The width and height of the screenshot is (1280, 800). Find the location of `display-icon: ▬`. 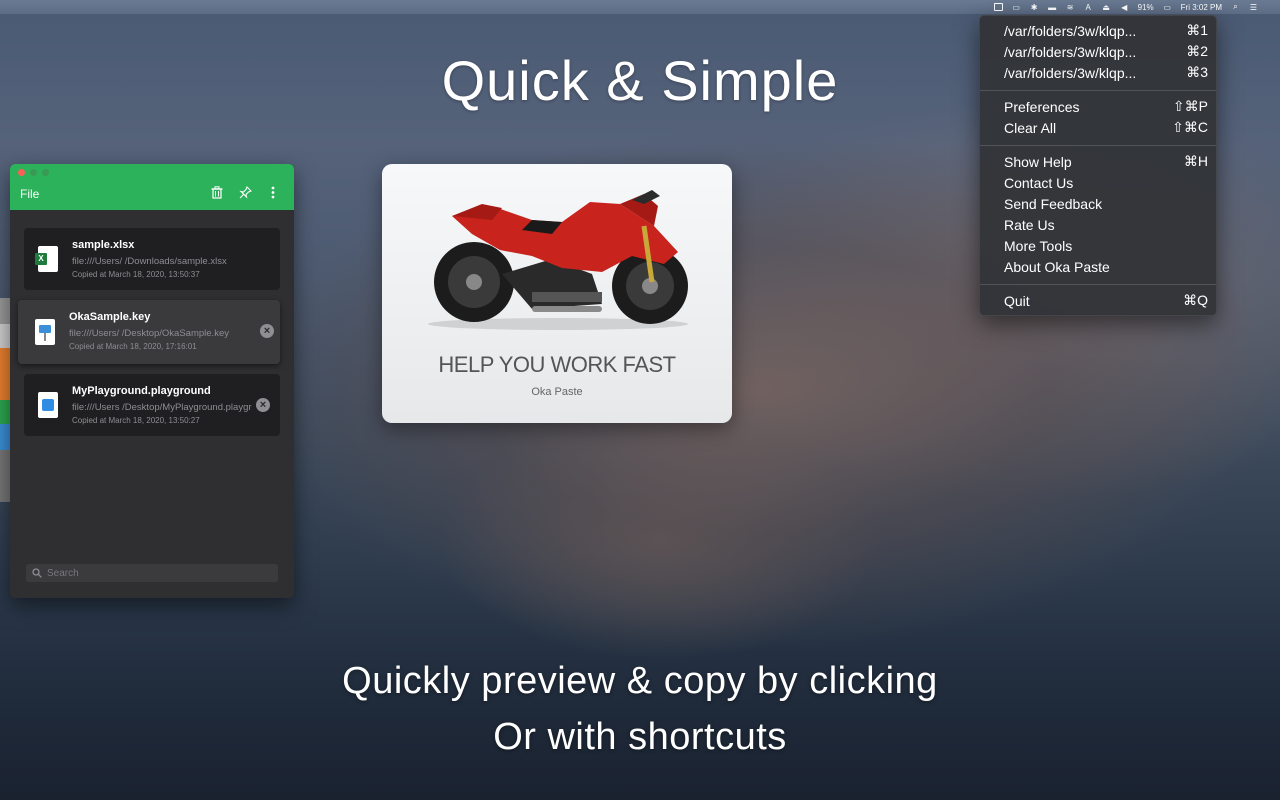

display-icon: ▬ is located at coordinates (1052, 7).